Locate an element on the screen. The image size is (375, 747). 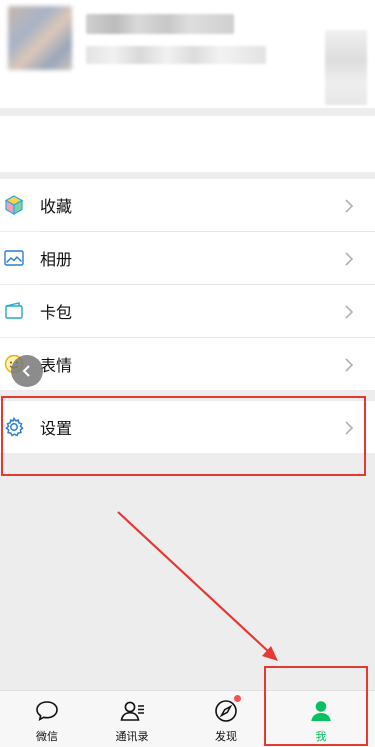
tab-label: 微信 is located at coordinates (47, 736).